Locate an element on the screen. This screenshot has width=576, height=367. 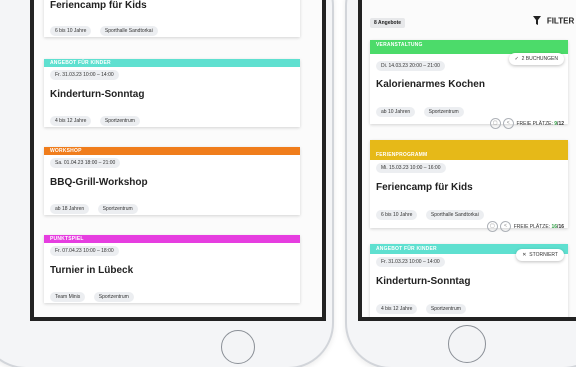
category-band: WORKSHOP is located at coordinates (172, 151).